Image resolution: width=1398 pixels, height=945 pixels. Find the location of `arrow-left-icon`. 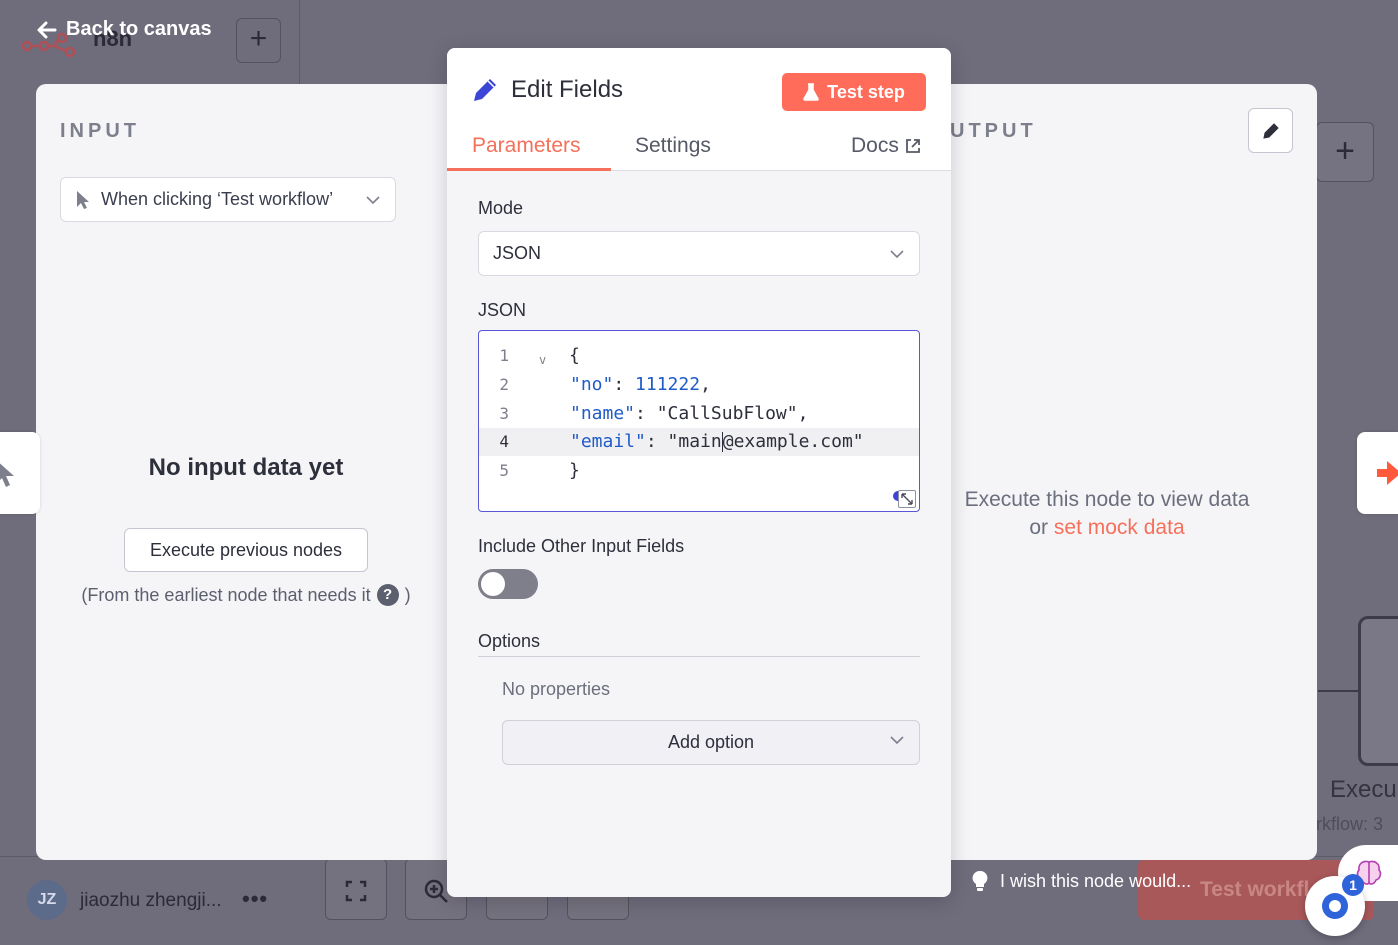

arrow-left-icon is located at coordinates (47, 29).